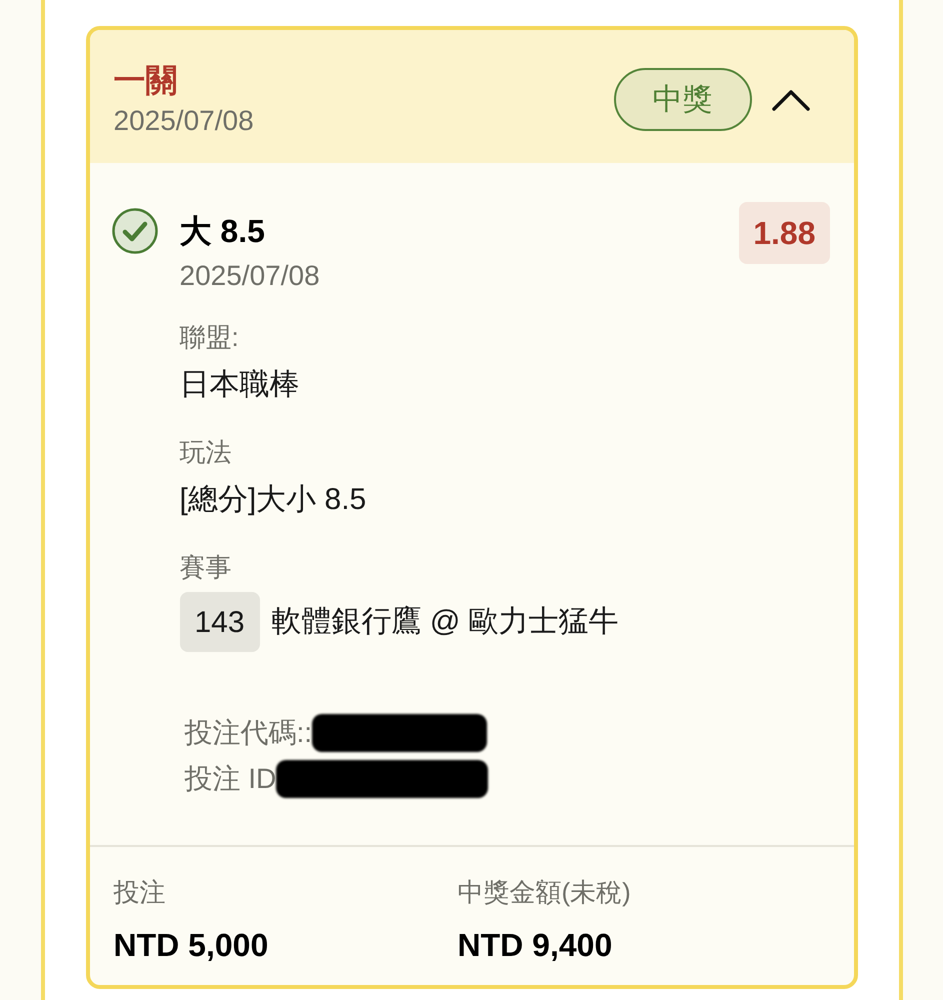 The width and height of the screenshot is (943, 1000). I want to click on summary-label: 投注, so click(140, 892).